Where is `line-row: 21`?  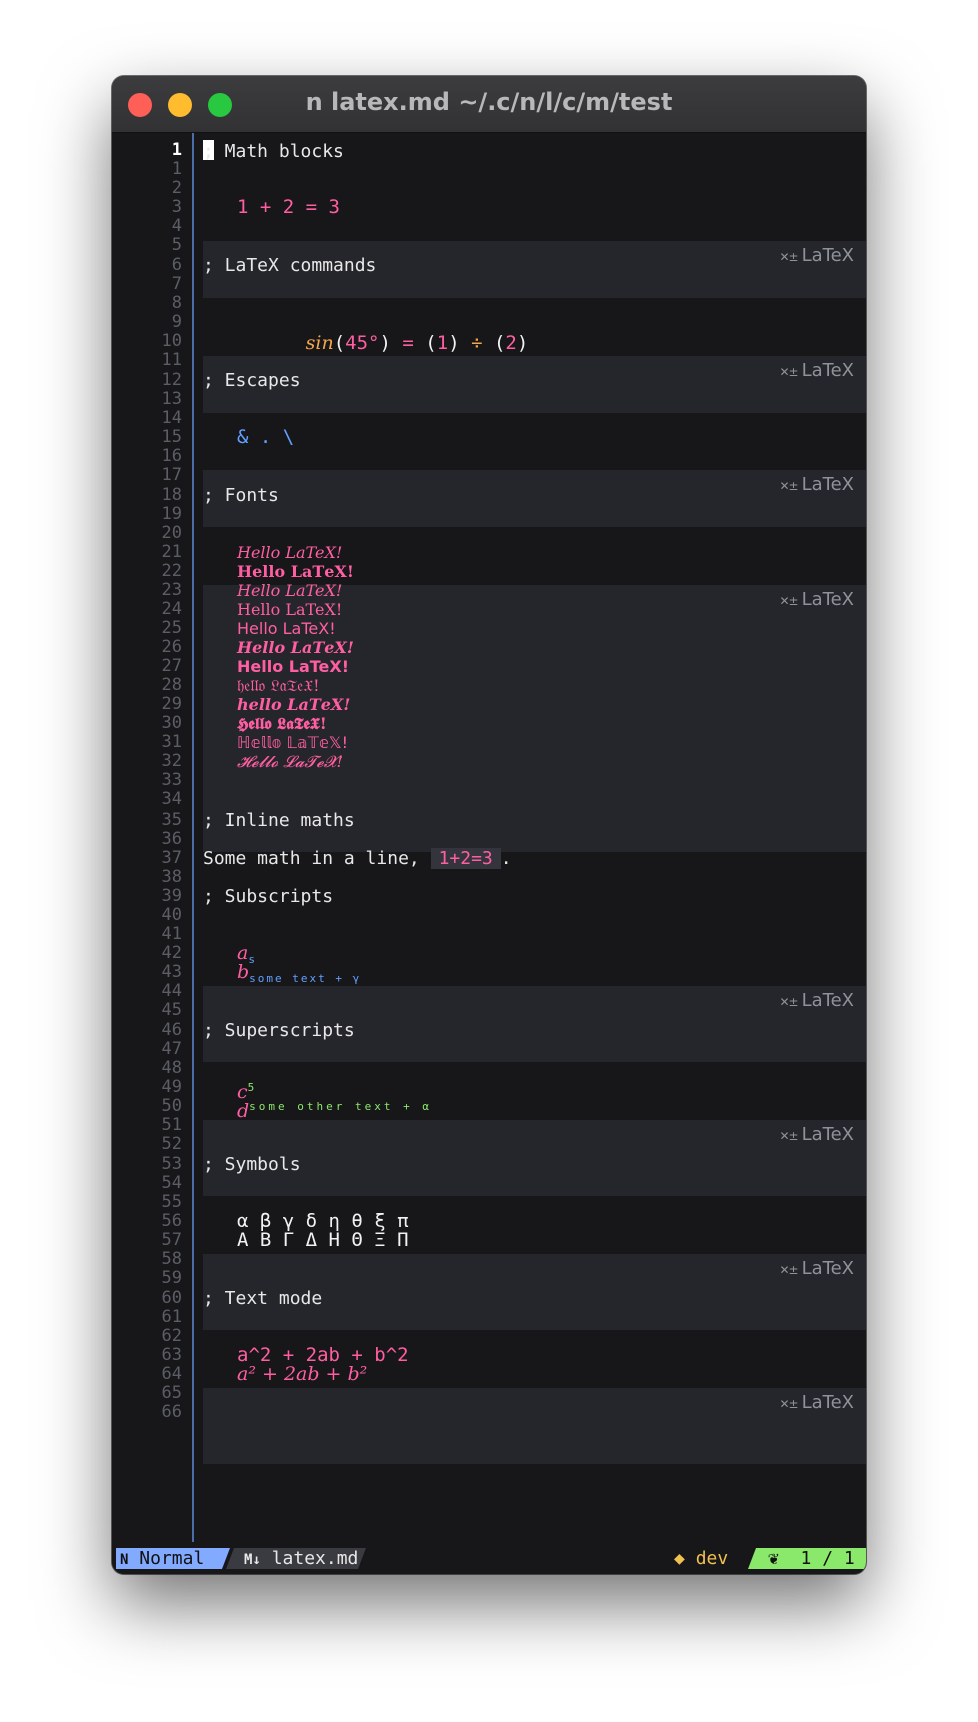
line-row: 21 is located at coordinates (489, 552).